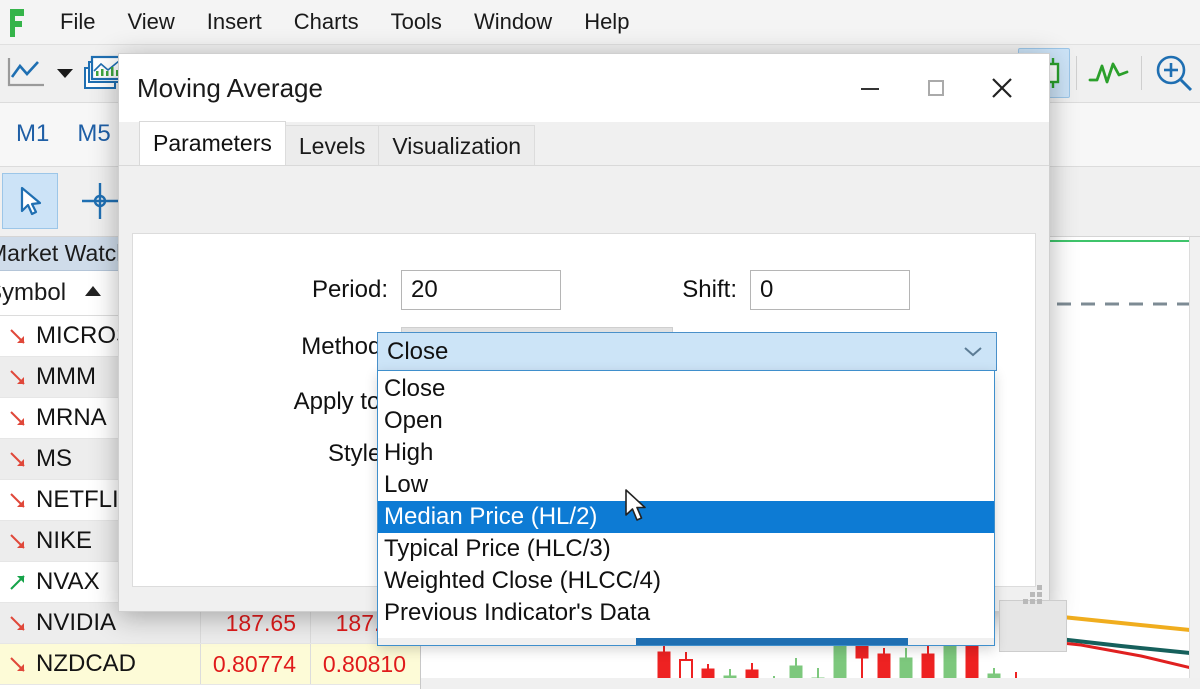 The height and width of the screenshot is (689, 1200). I want to click on dropdown-scroll-thumb, so click(772, 641).